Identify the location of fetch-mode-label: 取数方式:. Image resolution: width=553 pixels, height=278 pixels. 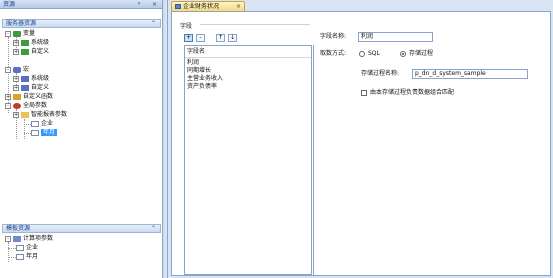
(333, 53).